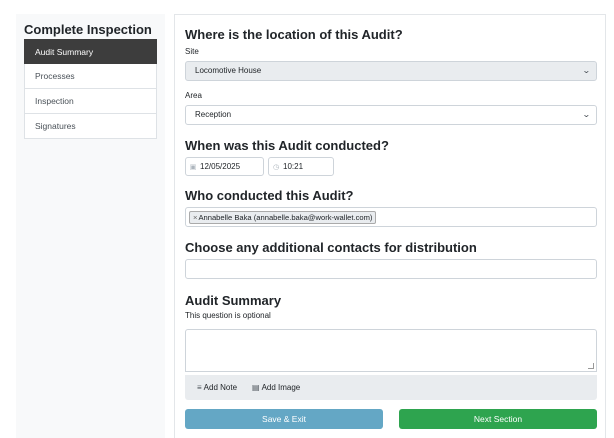  What do you see at coordinates (276, 167) in the screenshot?
I see `clock-icon: ◷` at bounding box center [276, 167].